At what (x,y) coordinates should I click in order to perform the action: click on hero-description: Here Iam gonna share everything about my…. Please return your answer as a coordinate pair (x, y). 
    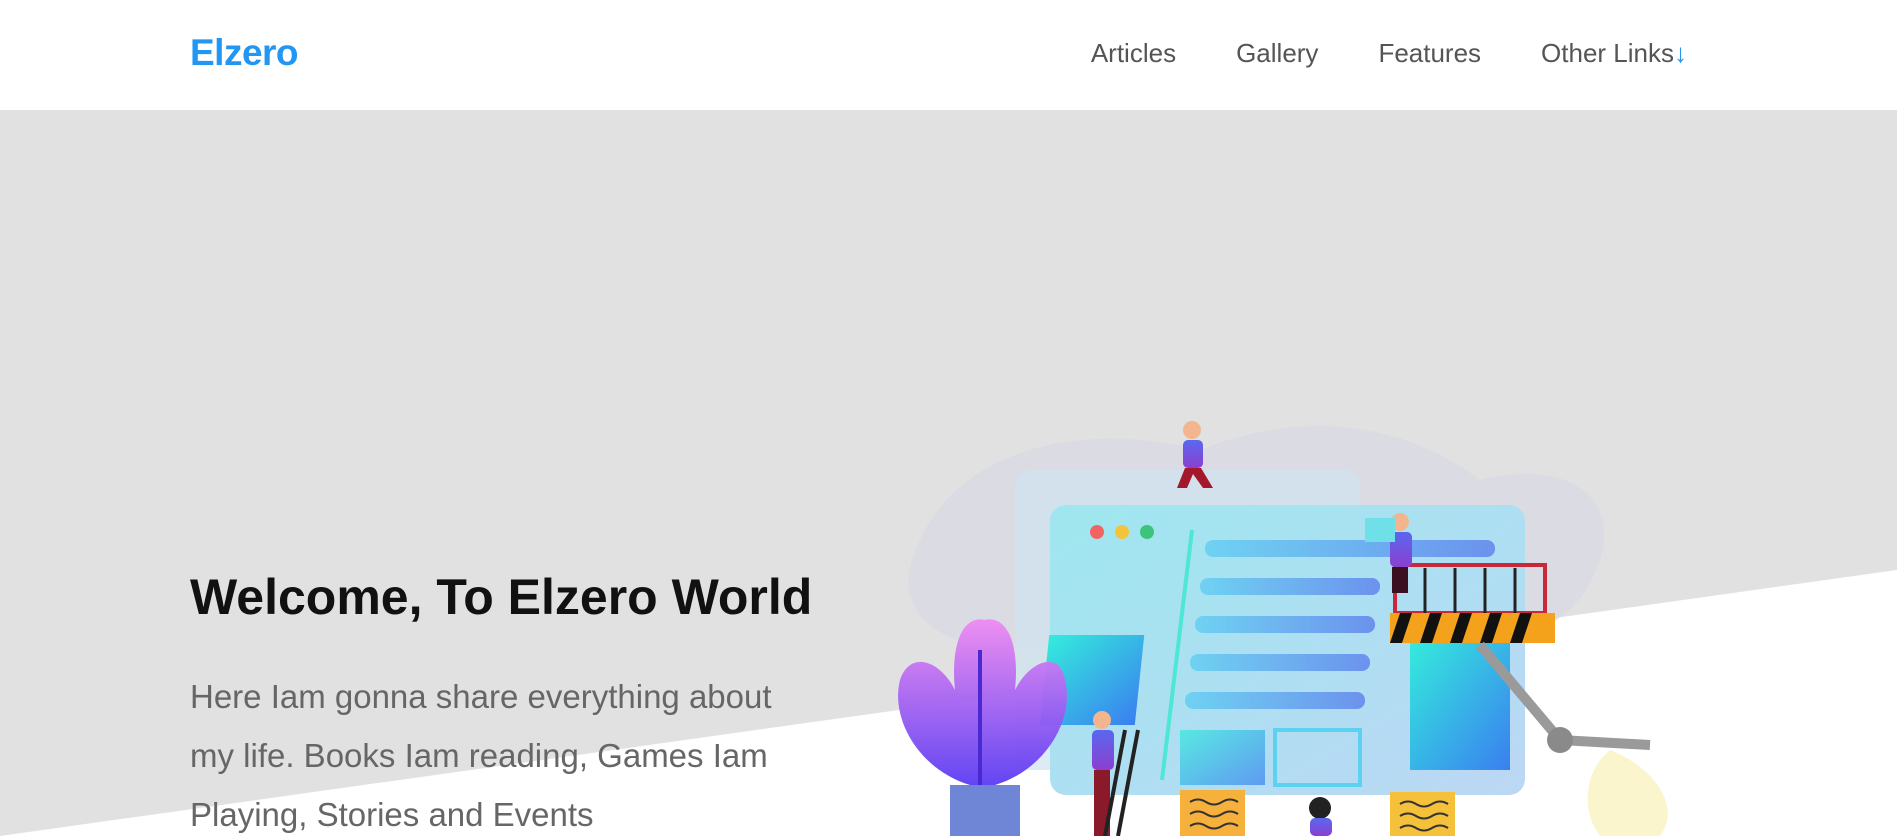
    Looking at the image, I should click on (481, 755).